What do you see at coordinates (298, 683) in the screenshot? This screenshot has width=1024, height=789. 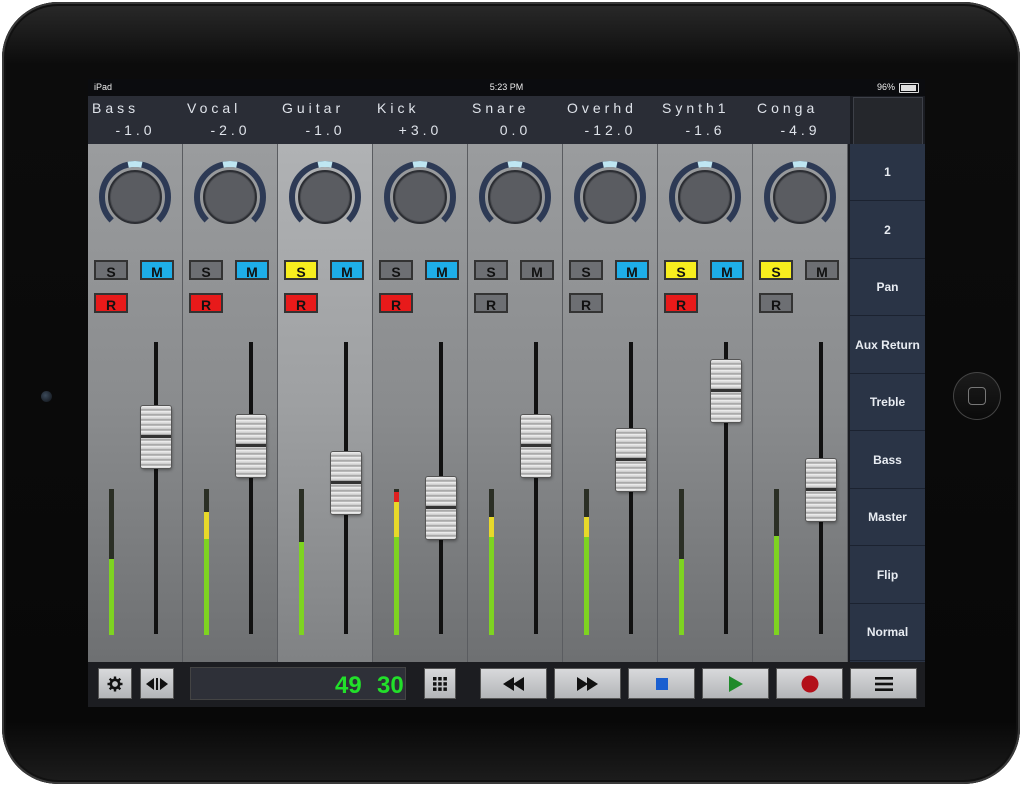 I see `time-counter: 49 30` at bounding box center [298, 683].